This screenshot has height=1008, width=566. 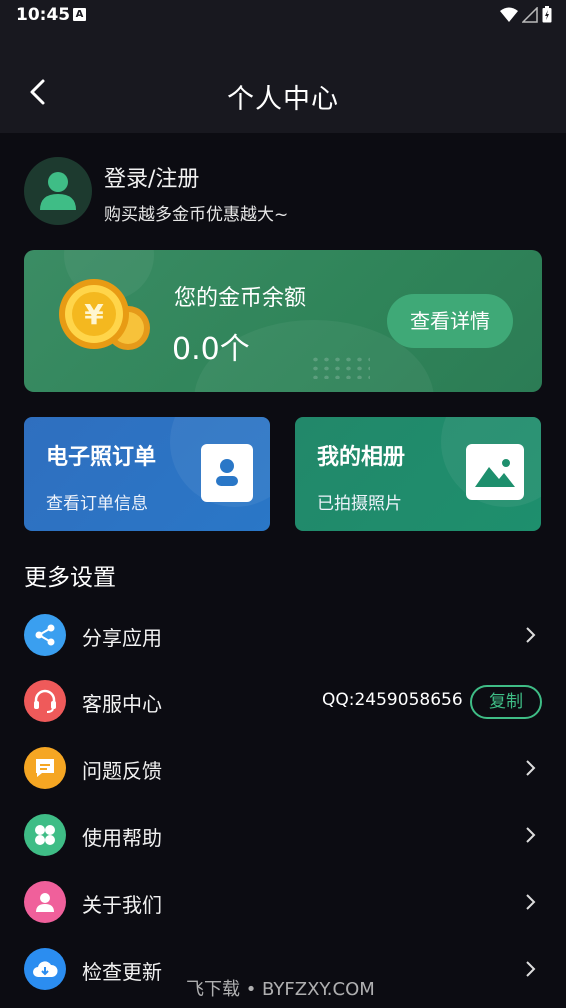 I want to click on menu-item-help: 使用帮助, so click(x=283, y=835).